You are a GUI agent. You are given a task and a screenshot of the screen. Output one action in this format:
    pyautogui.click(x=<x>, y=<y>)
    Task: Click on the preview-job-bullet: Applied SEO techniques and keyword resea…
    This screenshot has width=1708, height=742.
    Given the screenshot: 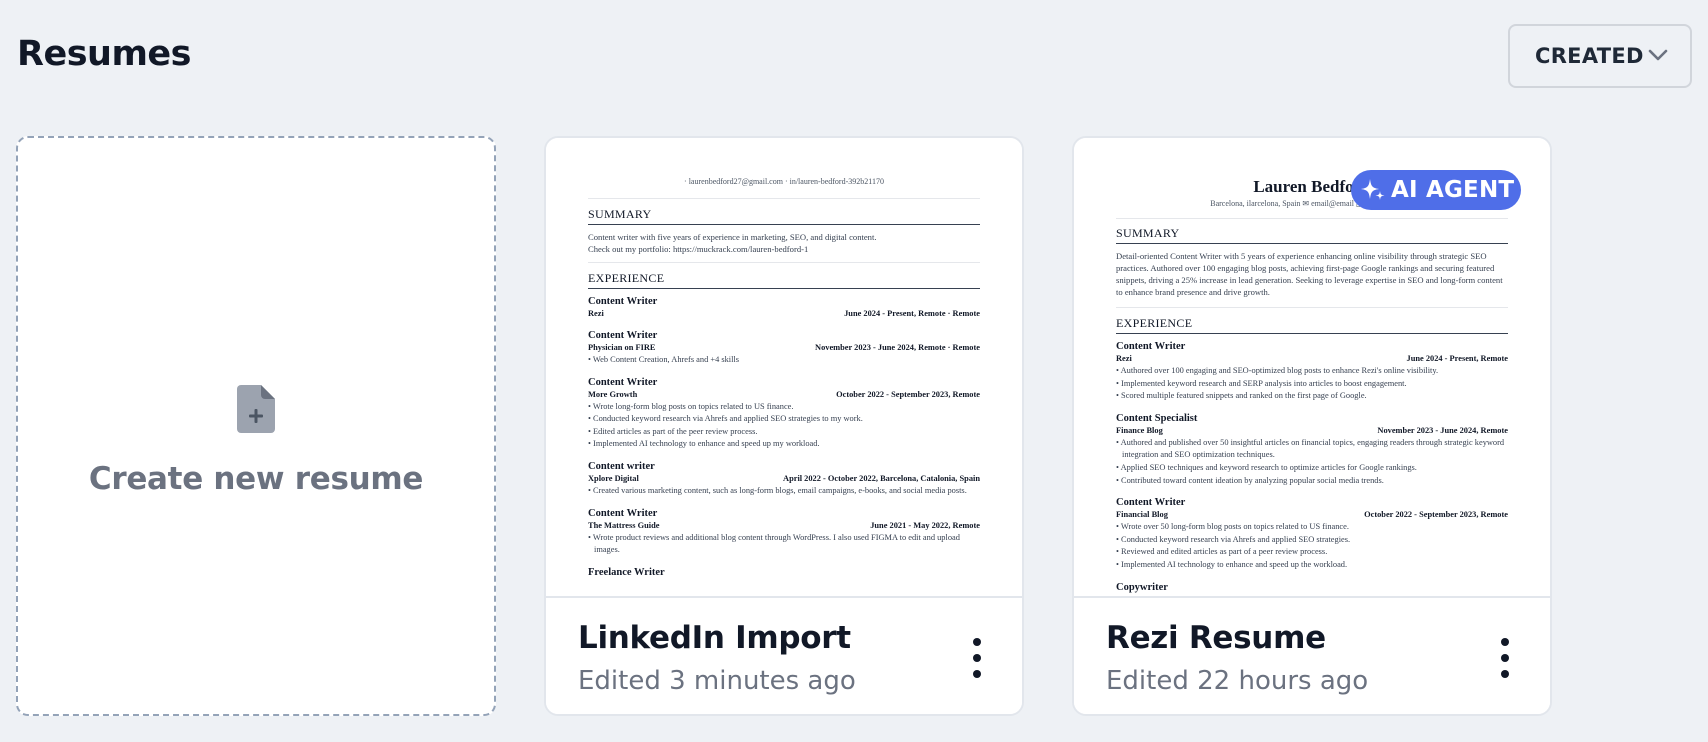 What is the action you would take?
    pyautogui.click(x=1312, y=468)
    